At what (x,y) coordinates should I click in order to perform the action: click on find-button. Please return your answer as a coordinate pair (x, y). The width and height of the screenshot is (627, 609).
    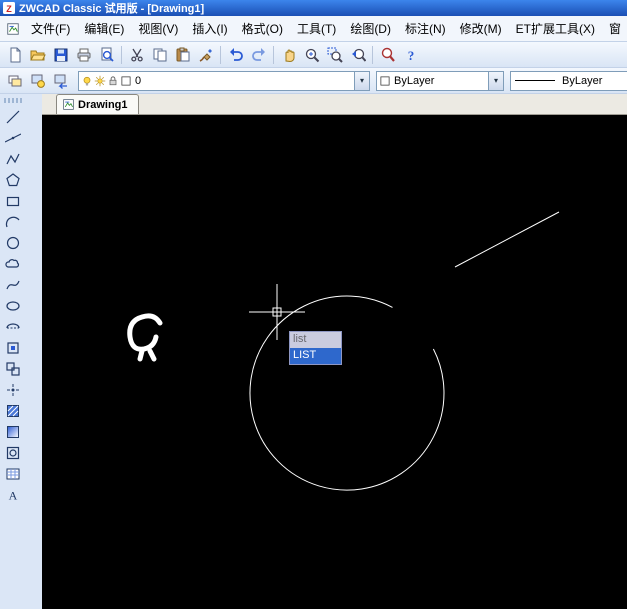
    Looking at the image, I should click on (387, 55).